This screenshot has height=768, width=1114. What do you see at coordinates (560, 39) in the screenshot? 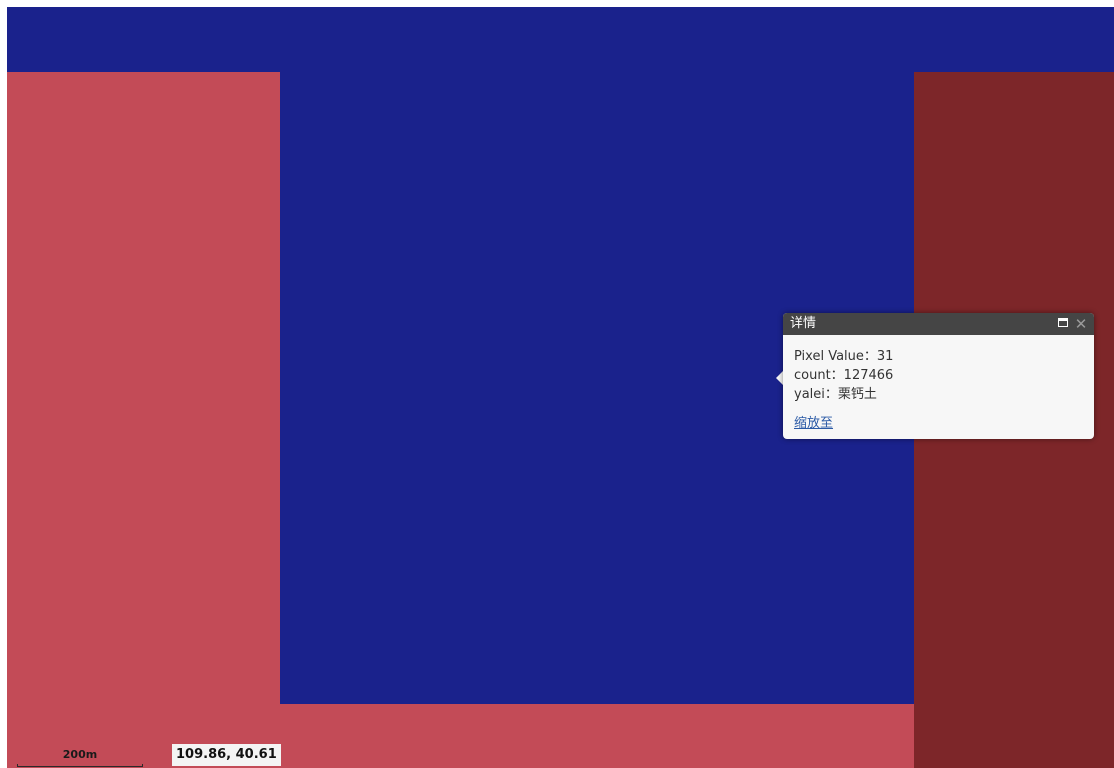
I see `map-region-top` at bounding box center [560, 39].